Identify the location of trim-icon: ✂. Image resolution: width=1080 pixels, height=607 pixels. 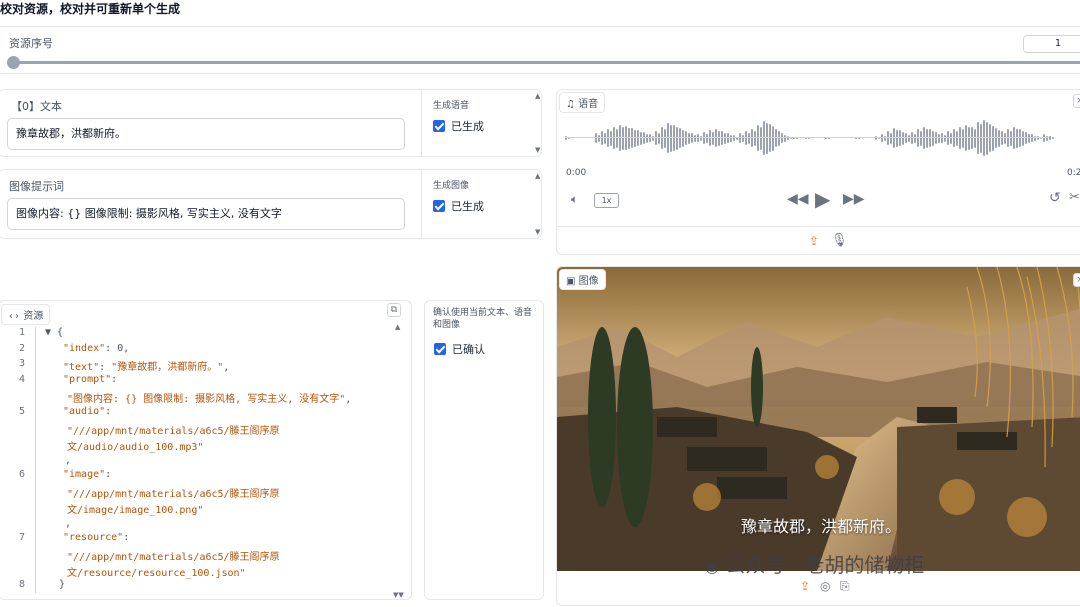
(1074, 197).